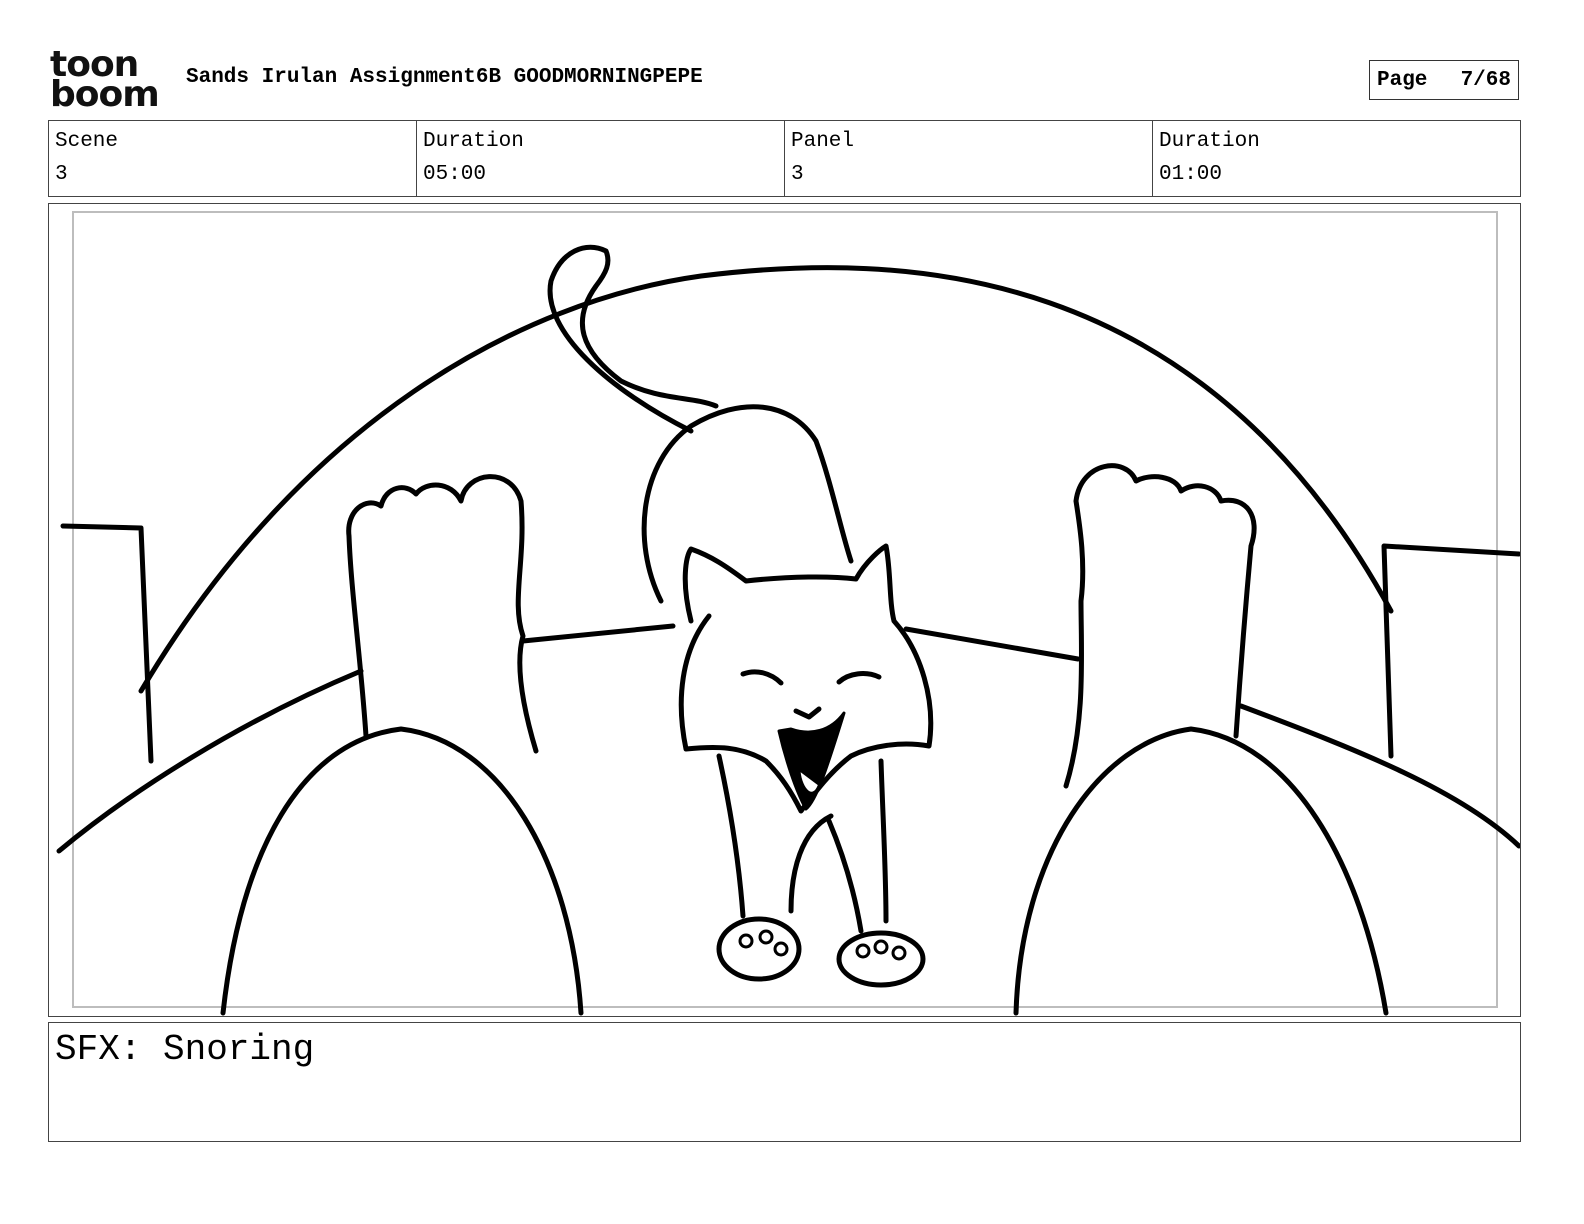  Describe the element at coordinates (105, 94) in the screenshot. I see `logo-bottom-text: boom` at that location.